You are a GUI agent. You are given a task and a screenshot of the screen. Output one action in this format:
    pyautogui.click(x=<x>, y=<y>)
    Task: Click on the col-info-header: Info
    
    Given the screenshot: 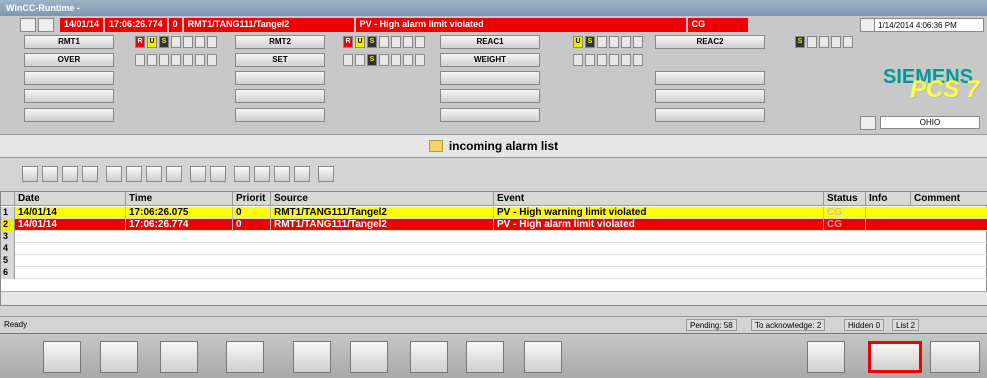 What is the action you would take?
    pyautogui.click(x=888, y=199)
    